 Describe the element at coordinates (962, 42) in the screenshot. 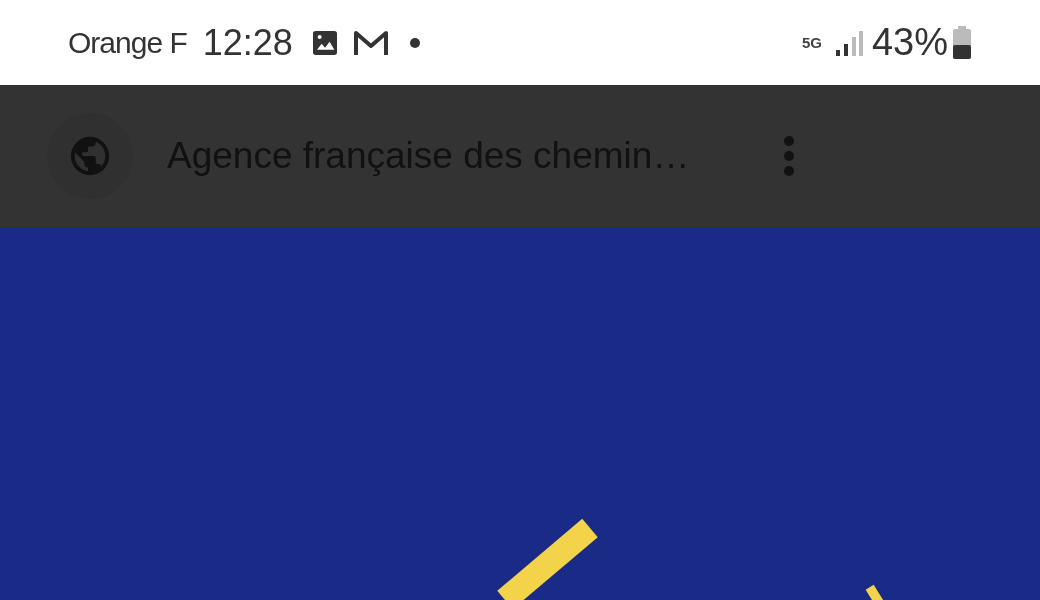

I see `battery-icon` at that location.